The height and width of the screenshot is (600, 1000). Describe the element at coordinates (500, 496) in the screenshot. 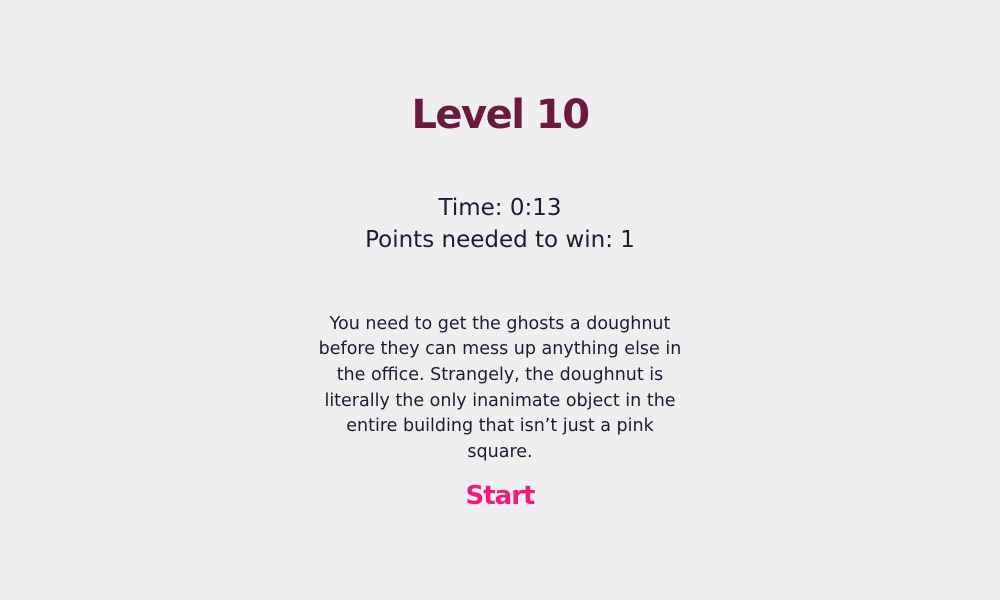

I see `start-button: Start` at that location.